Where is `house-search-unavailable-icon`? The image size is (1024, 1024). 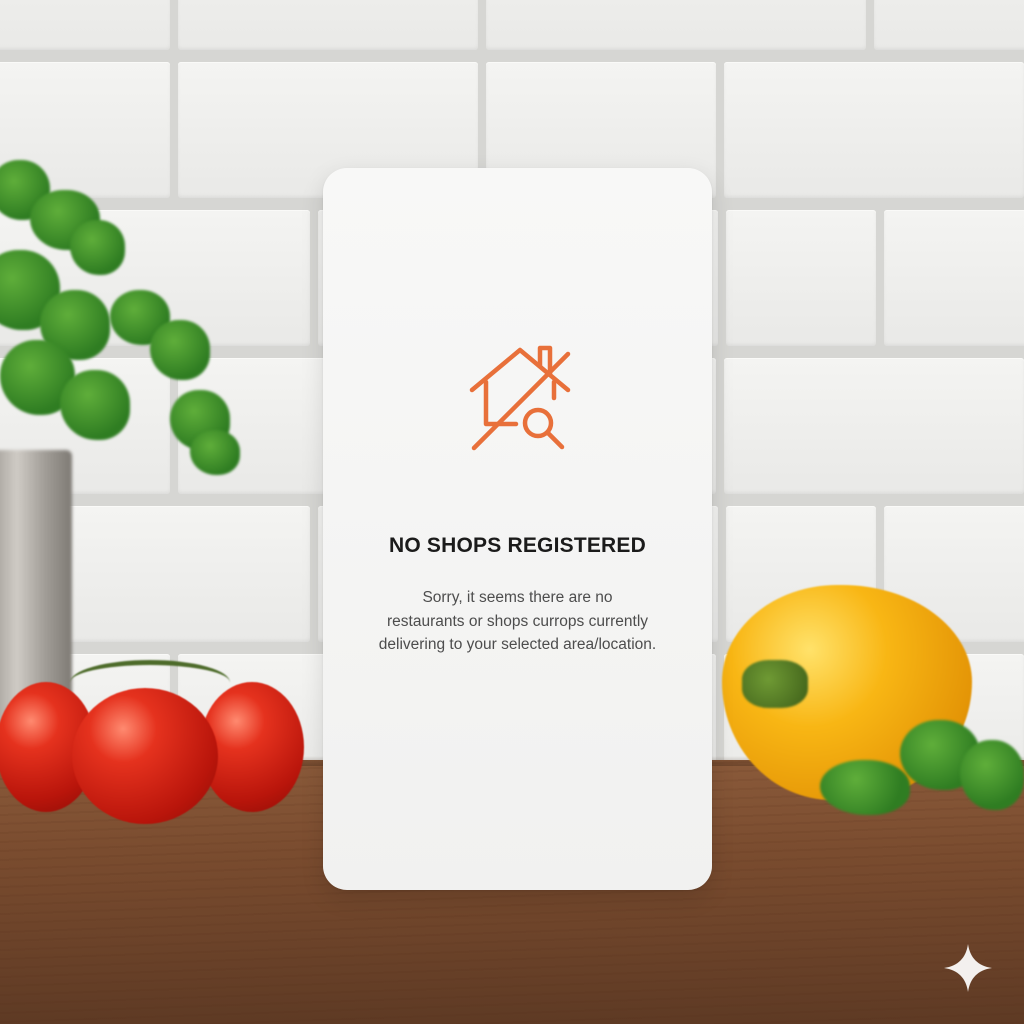 house-search-unavailable-icon is located at coordinates (523, 397).